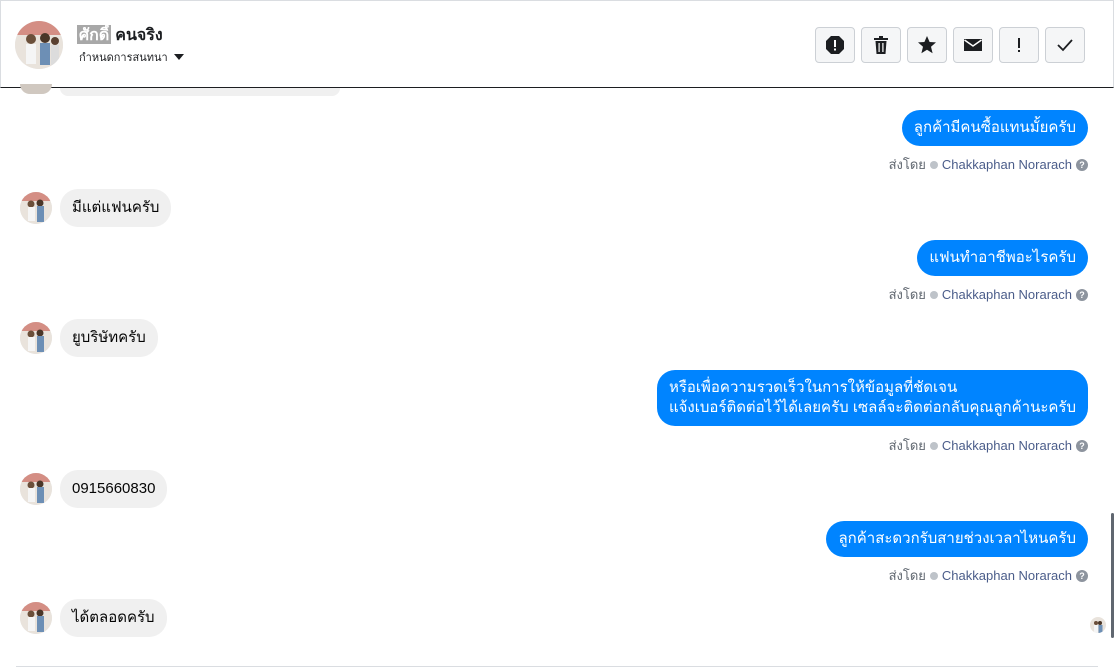 Image resolution: width=1116 pixels, height=671 pixels. I want to click on caret-down-icon, so click(178, 57).